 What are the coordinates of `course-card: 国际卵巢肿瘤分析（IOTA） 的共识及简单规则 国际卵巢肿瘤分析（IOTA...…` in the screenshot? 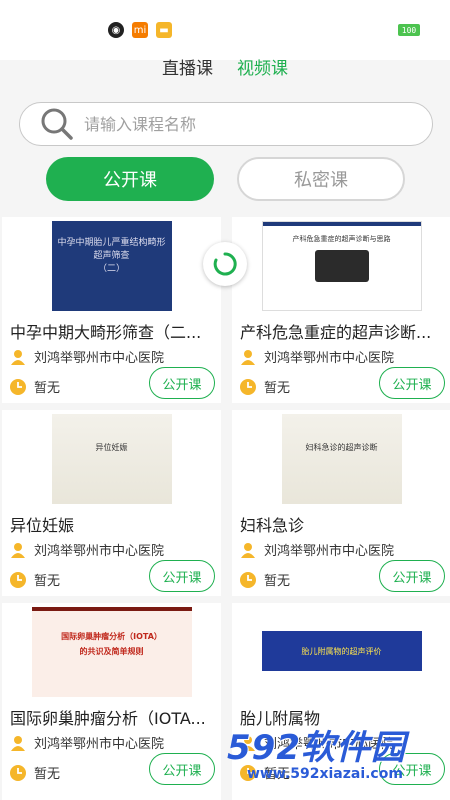 It's located at (111, 701).